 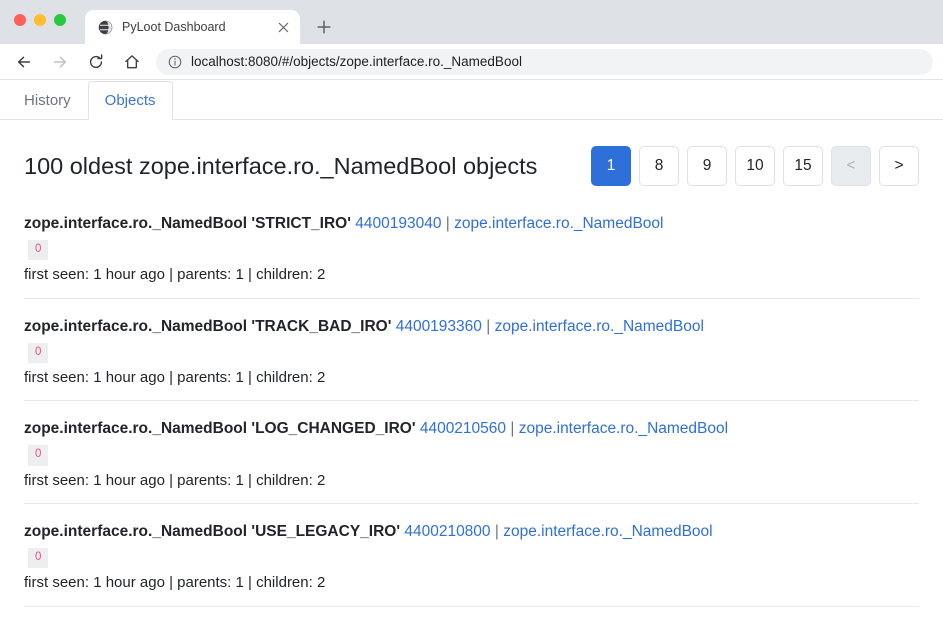 What do you see at coordinates (899, 166) in the screenshot?
I see `pagination-next-button: >` at bounding box center [899, 166].